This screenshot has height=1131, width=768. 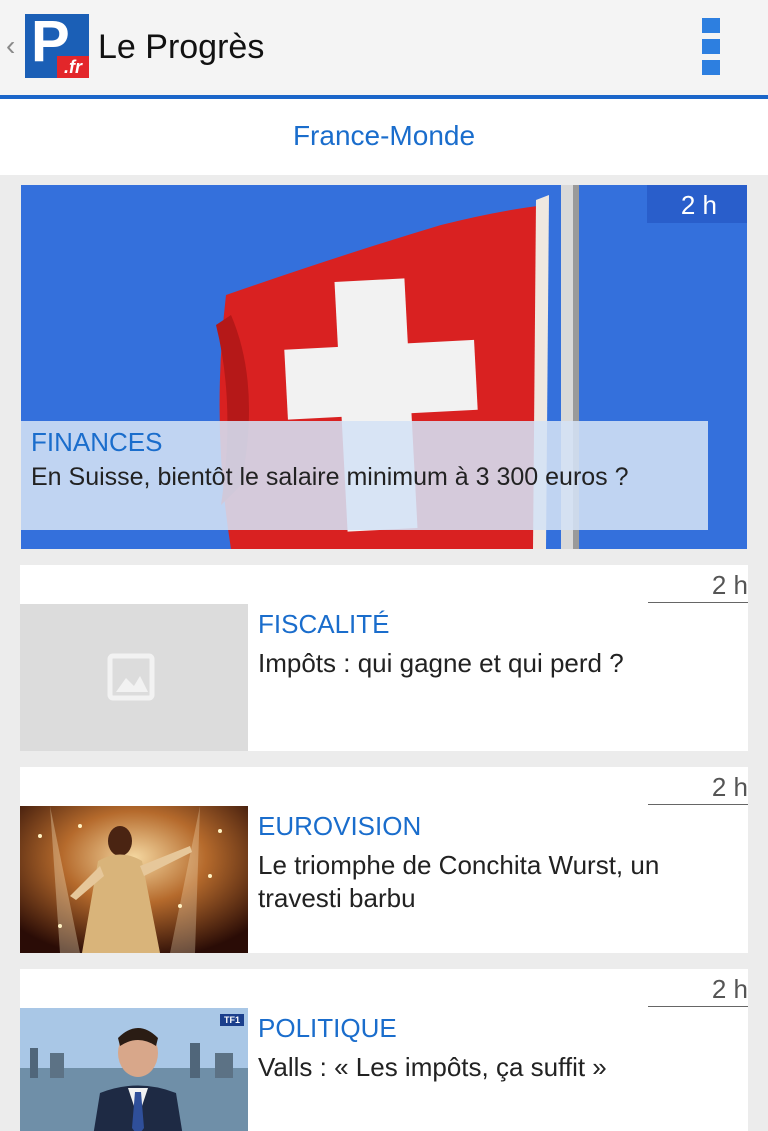 I want to click on article-thumbnail: TF1, so click(x=134, y=1069).